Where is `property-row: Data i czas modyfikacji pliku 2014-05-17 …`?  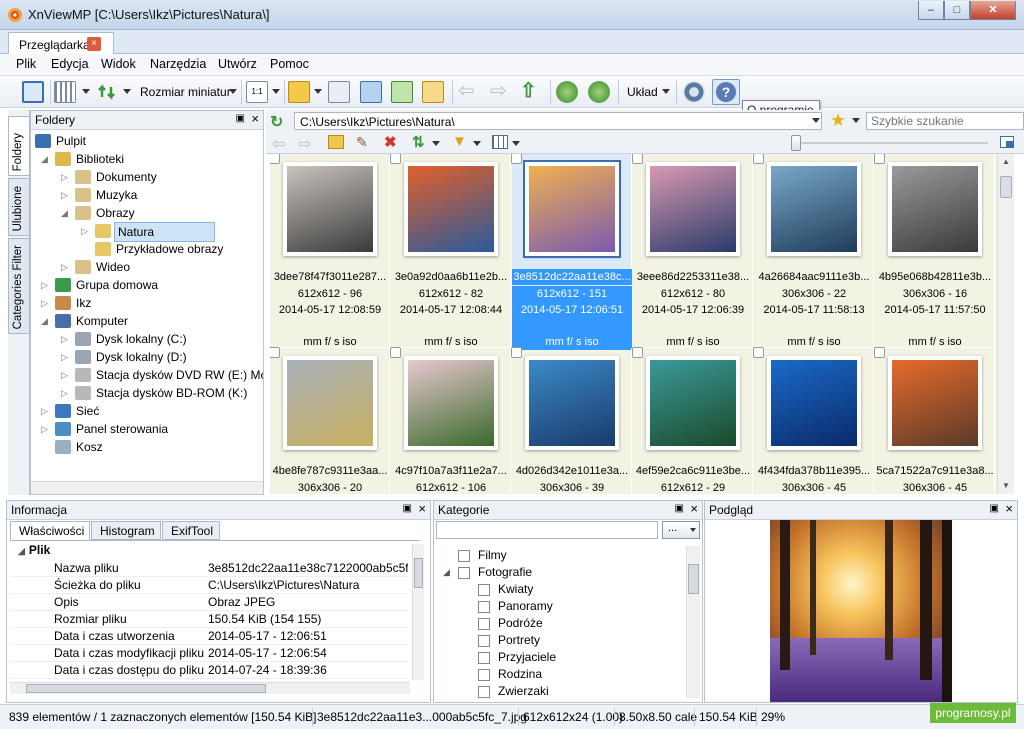
property-row: Data i czas modyfikacji pliku 2014-05-17 … is located at coordinates (209, 653).